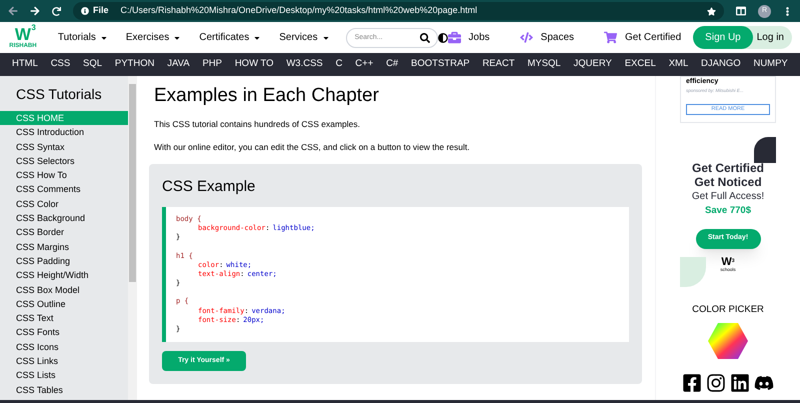  I want to click on sidebar-link: CSS Selectors, so click(64, 161).